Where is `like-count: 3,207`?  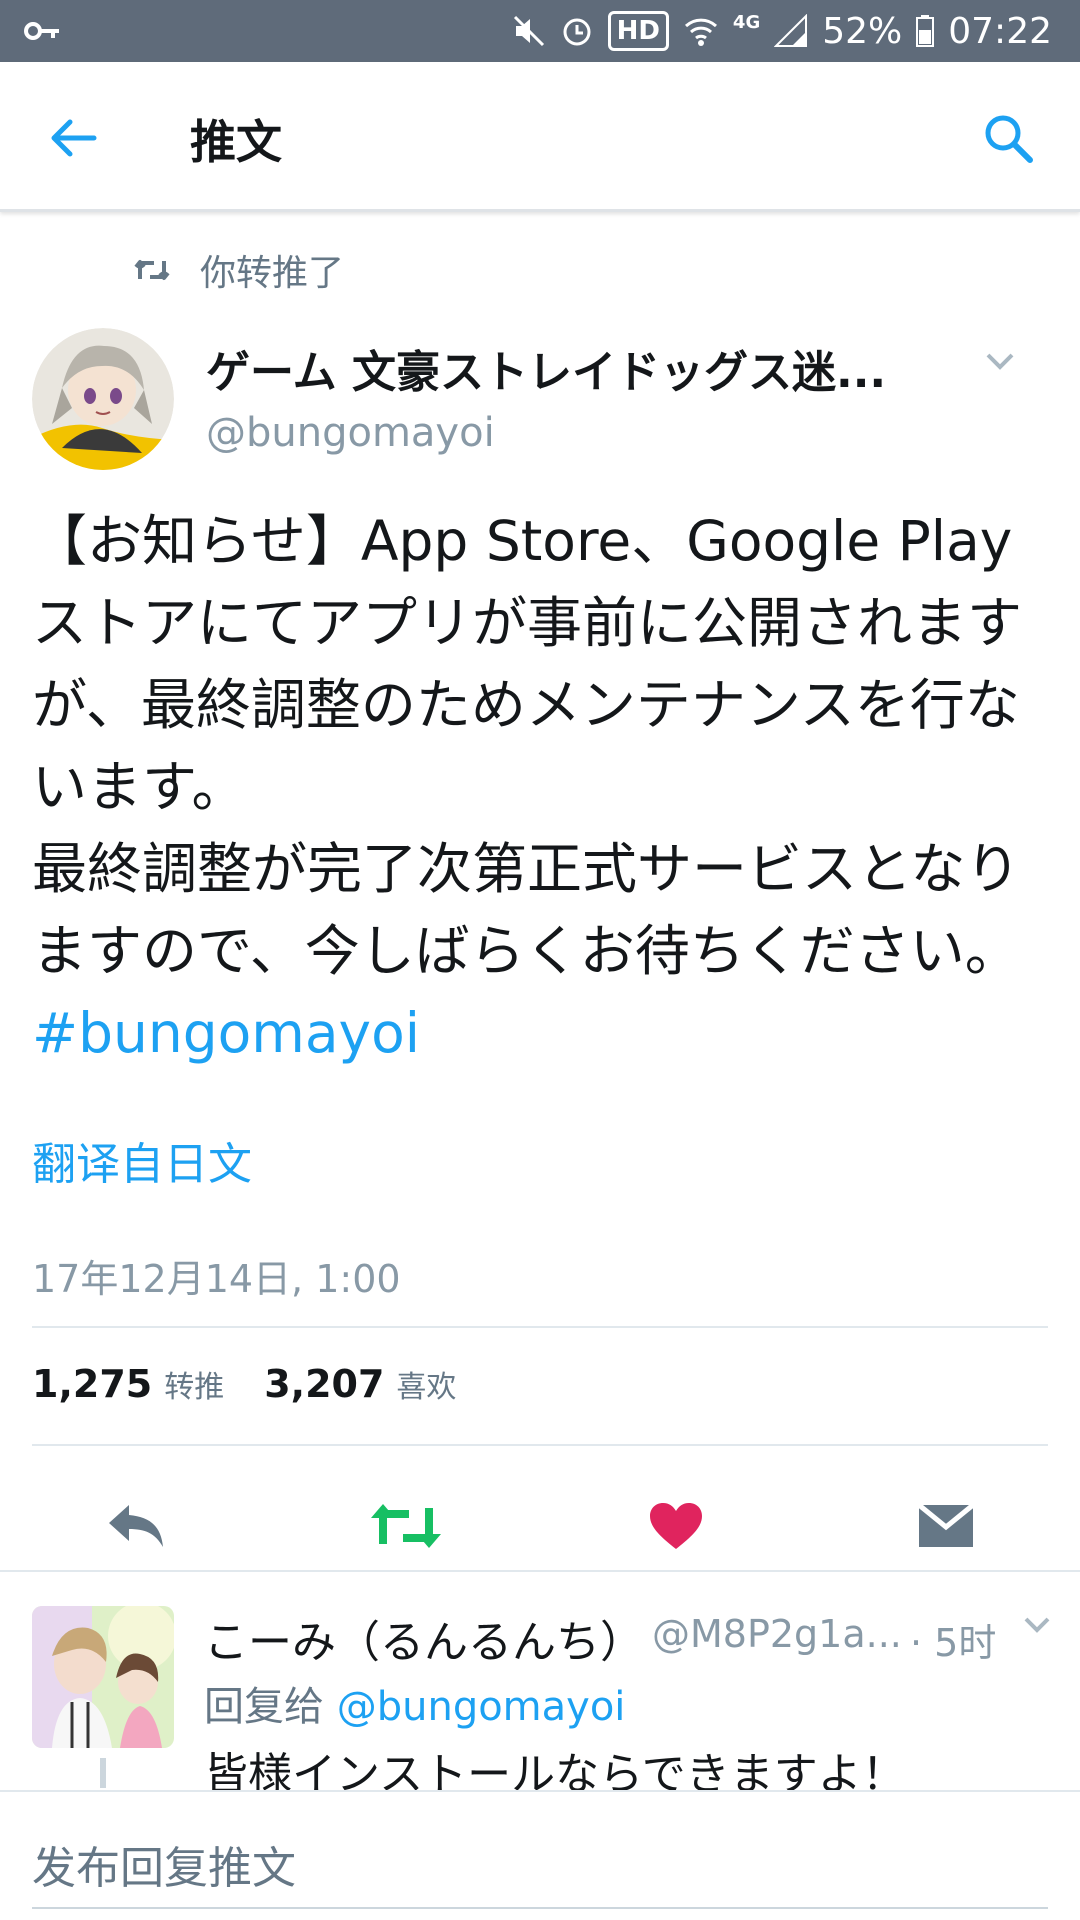
like-count: 3,207 is located at coordinates (324, 1384).